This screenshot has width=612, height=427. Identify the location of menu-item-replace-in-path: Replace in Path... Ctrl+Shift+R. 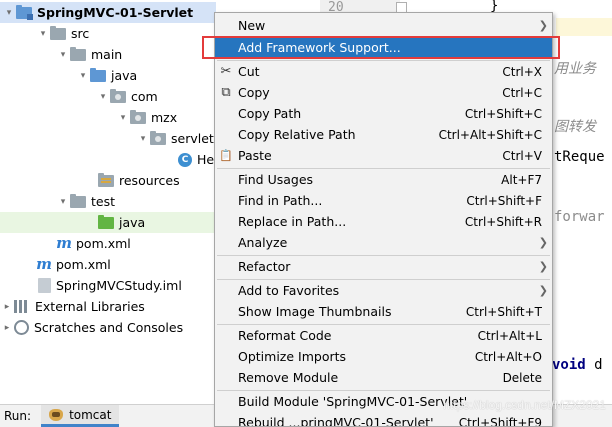
(383, 221).